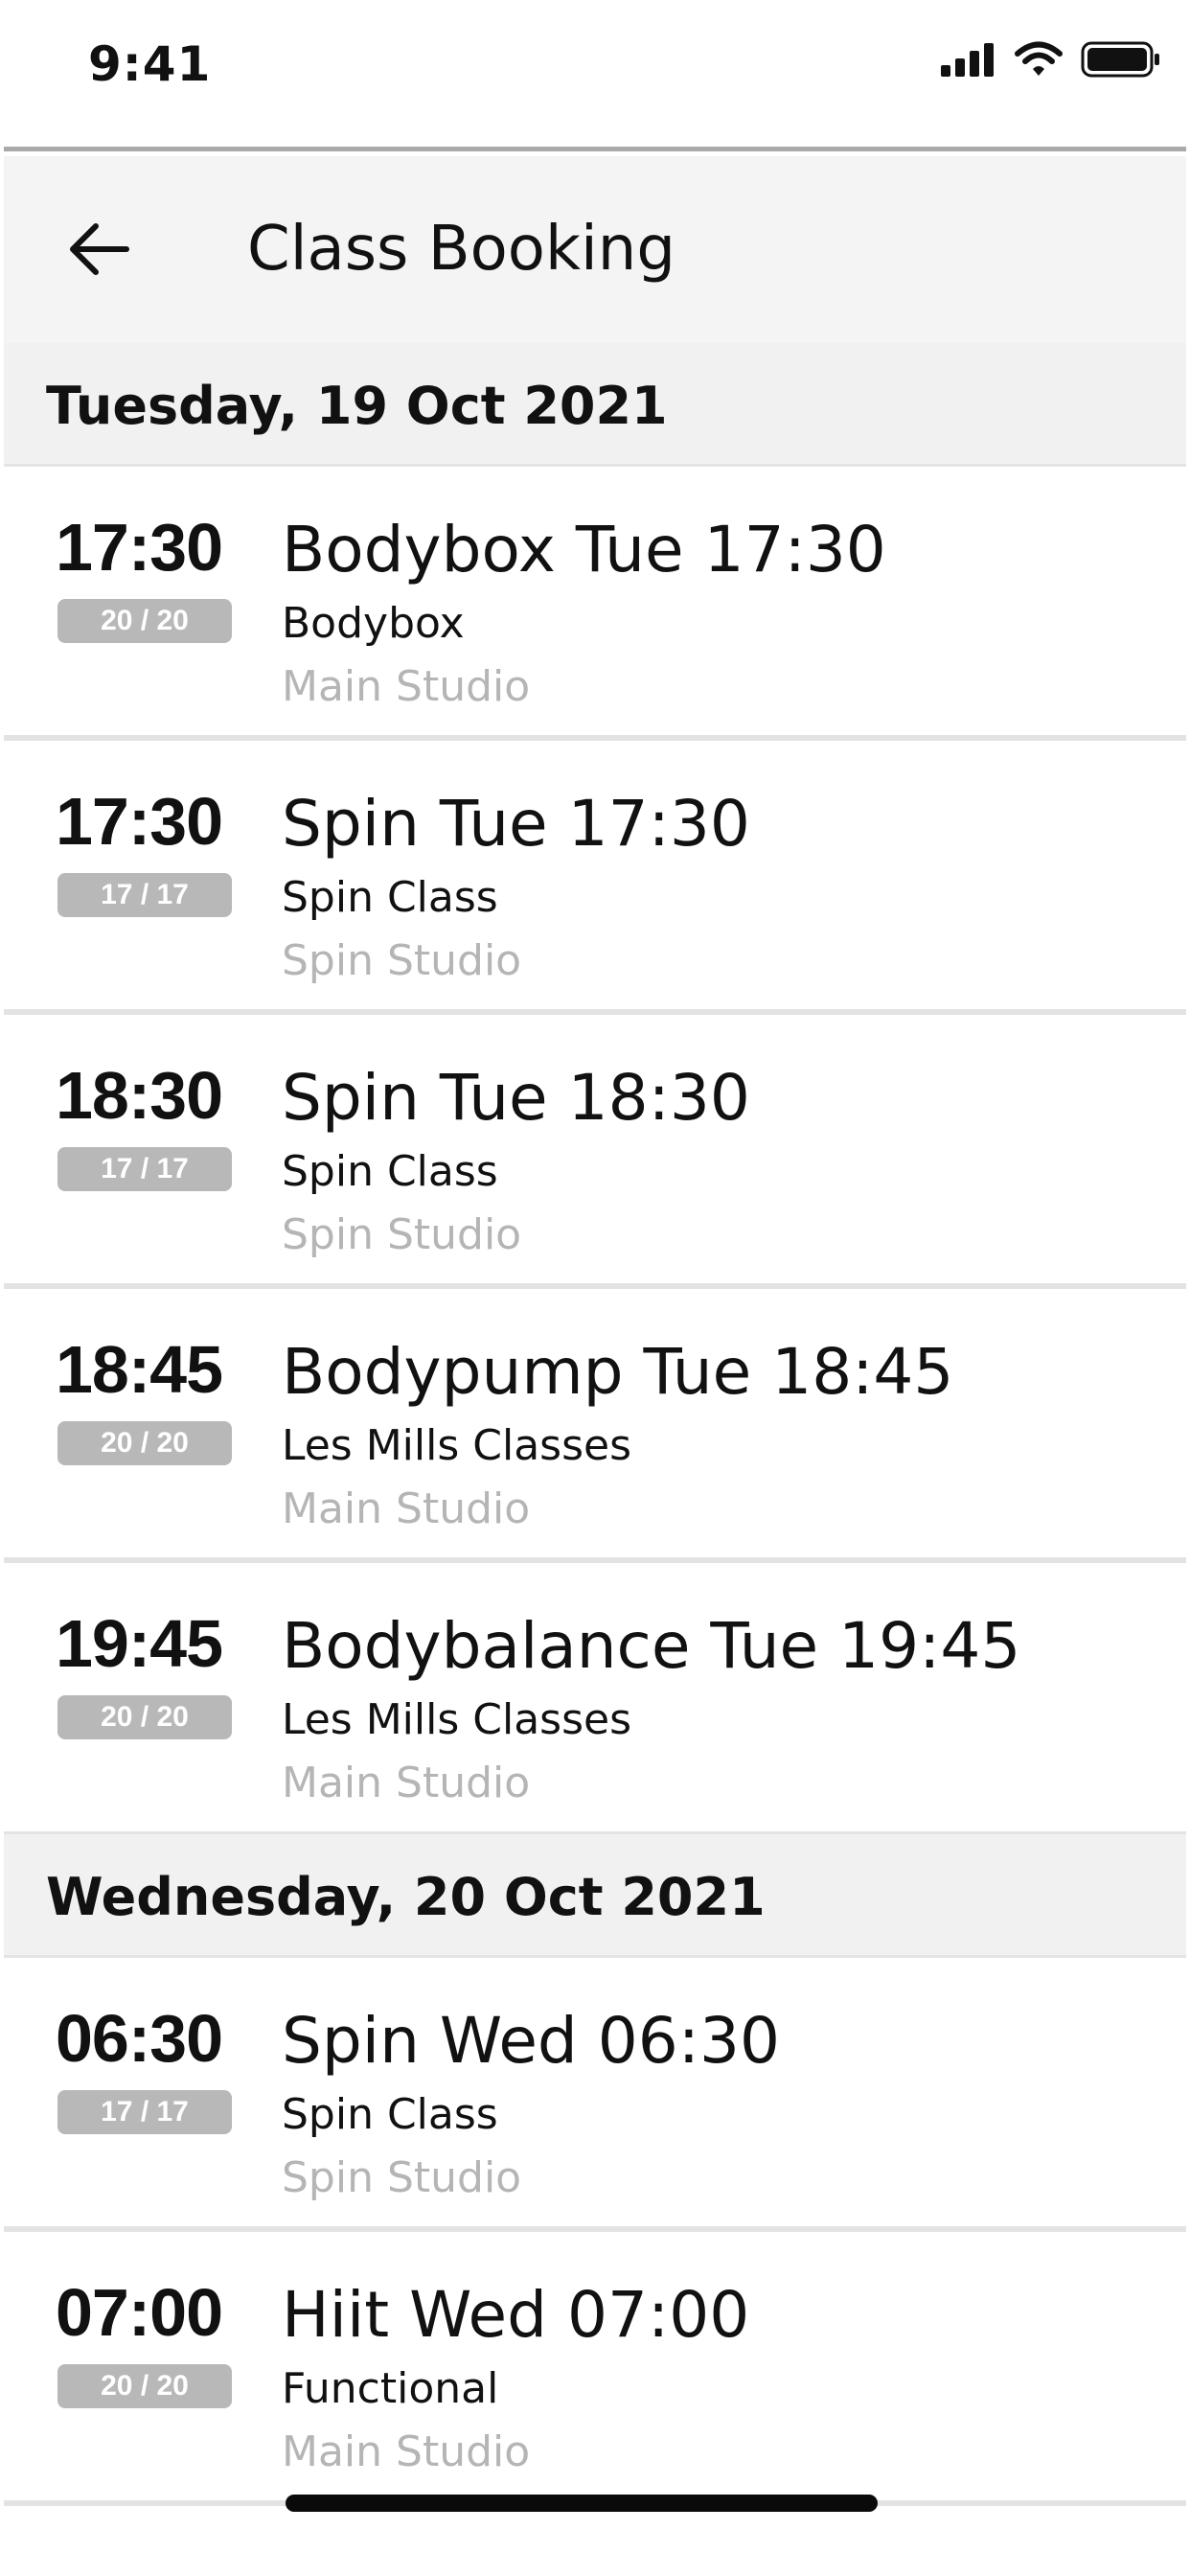 Image resolution: width=1190 pixels, height=2576 pixels. I want to click on wifi-icon, so click(1039, 62).